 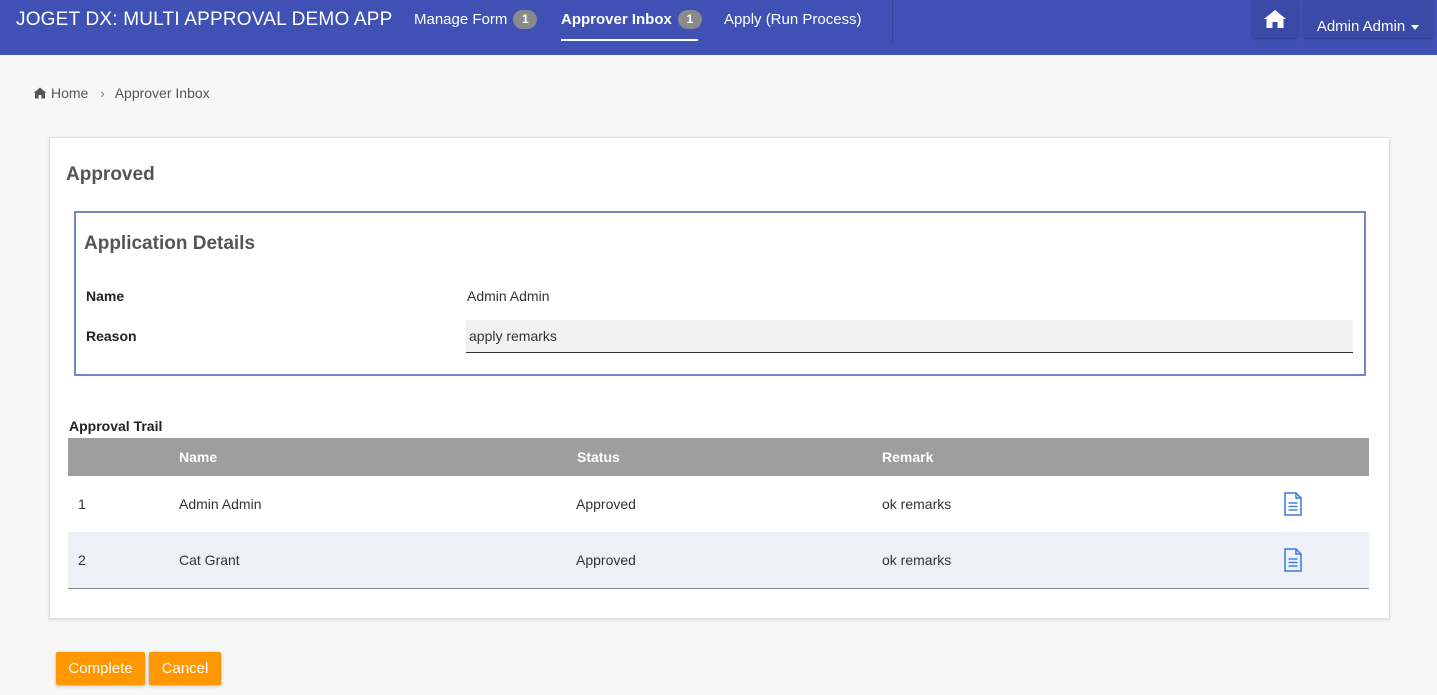 I want to click on nav-manage-form: Manage Form 1, so click(x=476, y=19).